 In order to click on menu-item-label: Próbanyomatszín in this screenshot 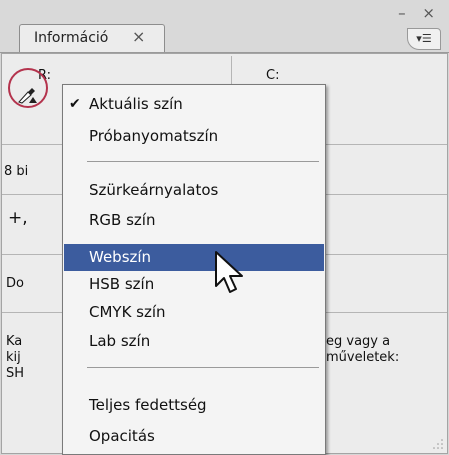, I will do `click(154, 136)`.